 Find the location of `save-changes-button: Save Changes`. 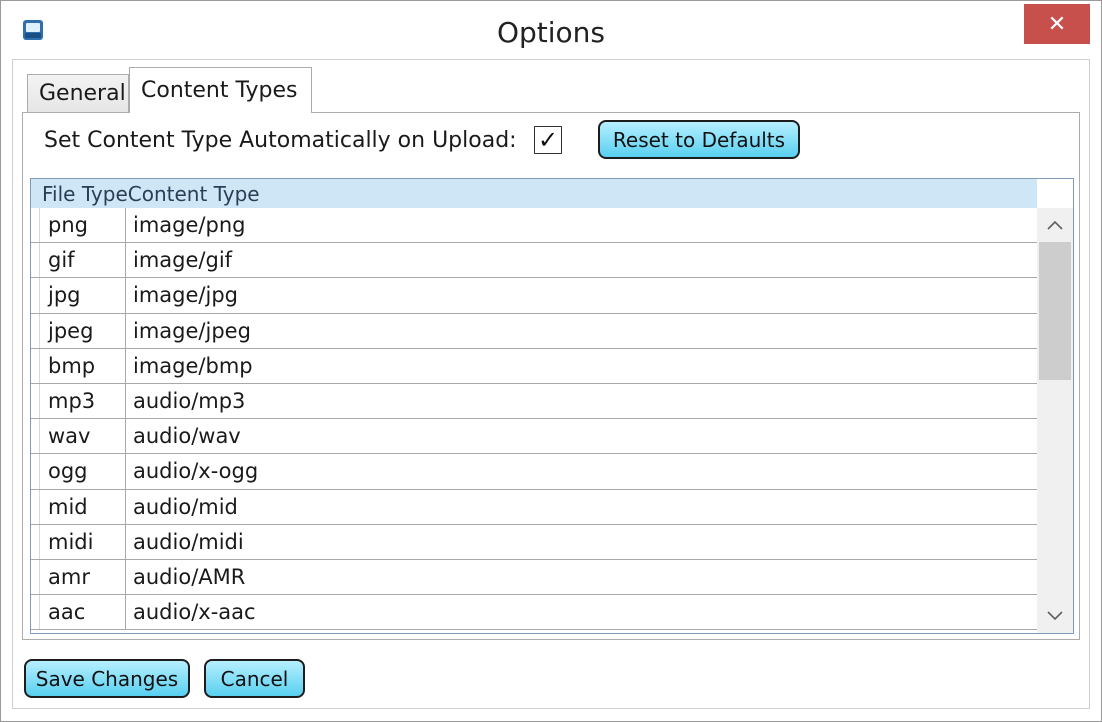

save-changes-button: Save Changes is located at coordinates (107, 678).